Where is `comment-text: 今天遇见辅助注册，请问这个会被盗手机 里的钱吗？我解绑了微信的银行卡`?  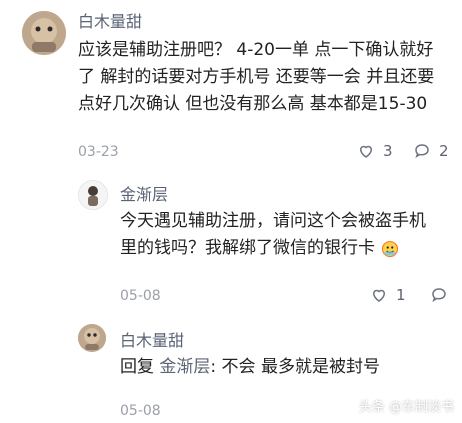 comment-text: 今天遇见辅助注册，请问这个会被盗手机 里的钱吗？我解绑了微信的银行卡 is located at coordinates (285, 235).